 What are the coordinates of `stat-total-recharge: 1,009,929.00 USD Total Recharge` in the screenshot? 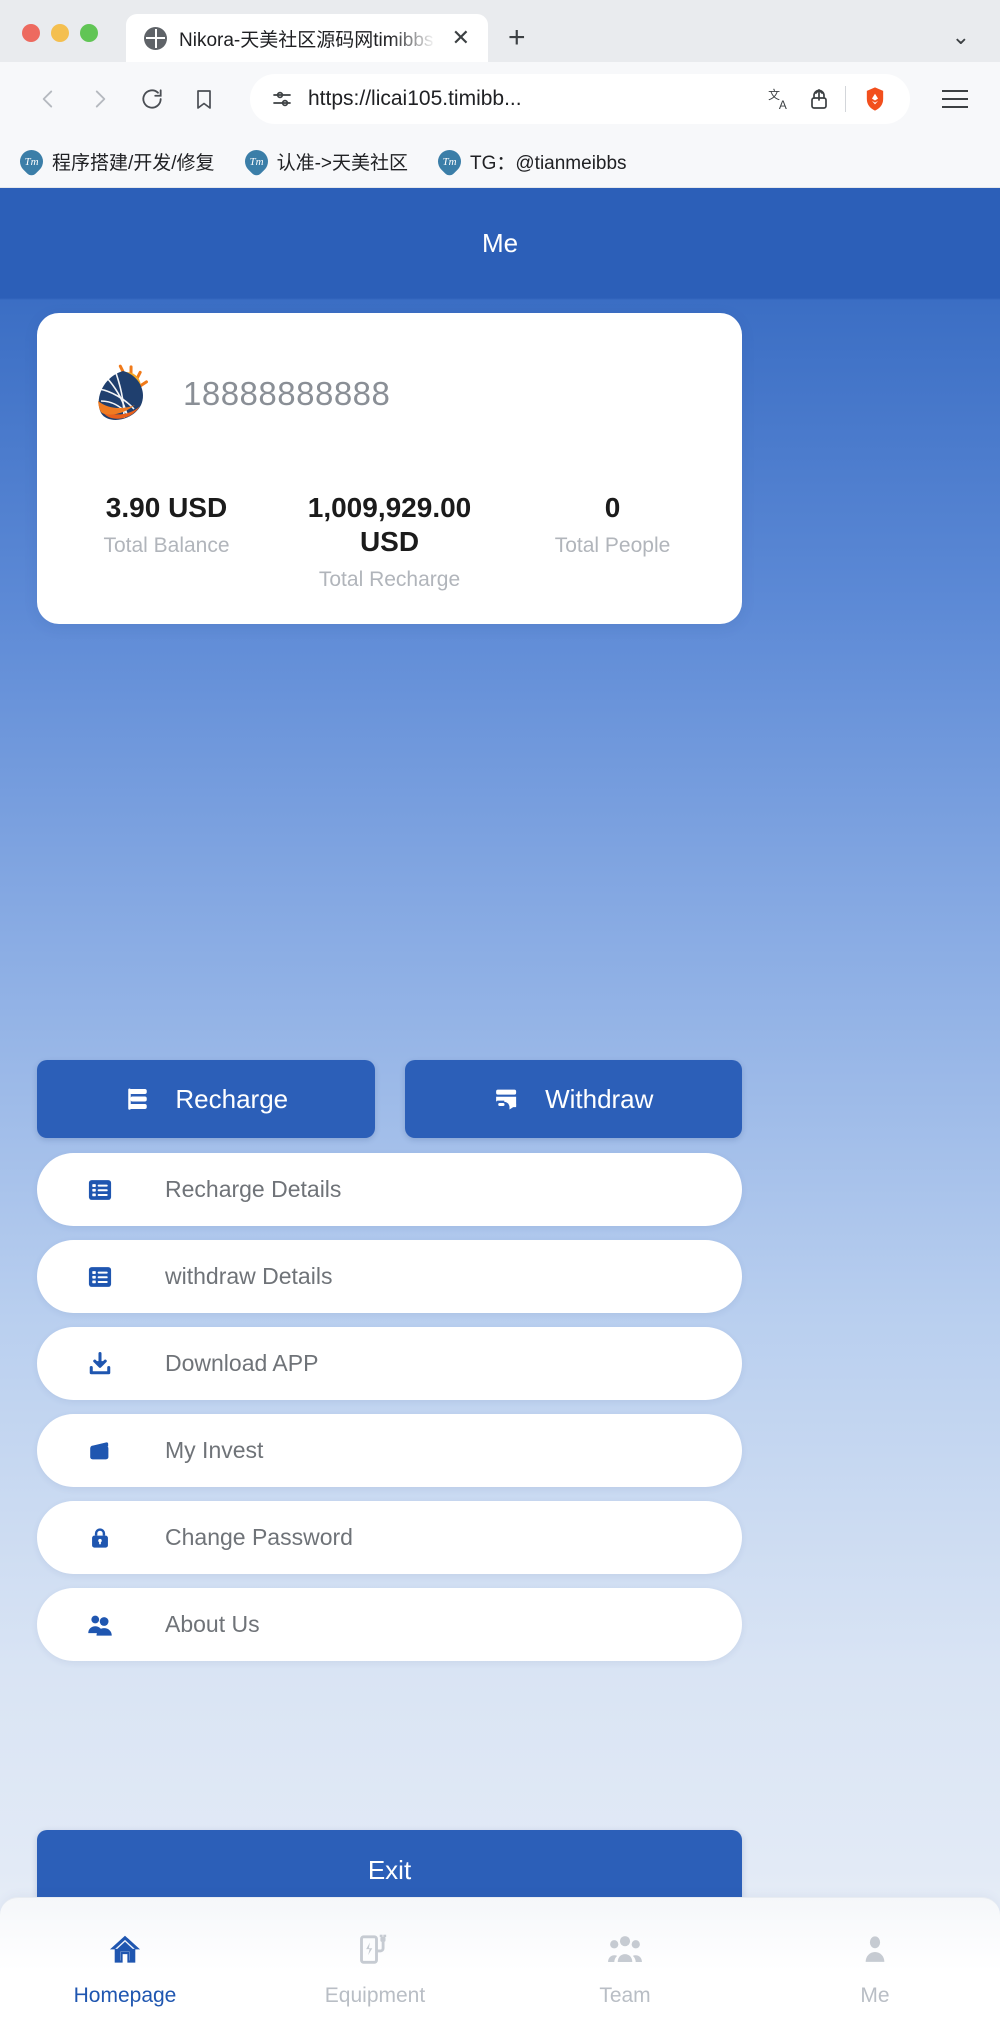 It's located at (389, 541).